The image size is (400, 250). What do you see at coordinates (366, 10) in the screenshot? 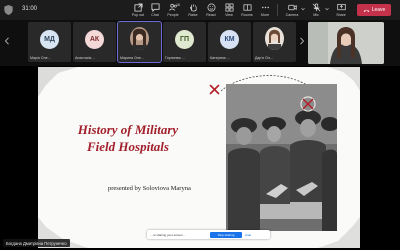
I see `phone-icon` at bounding box center [366, 10].